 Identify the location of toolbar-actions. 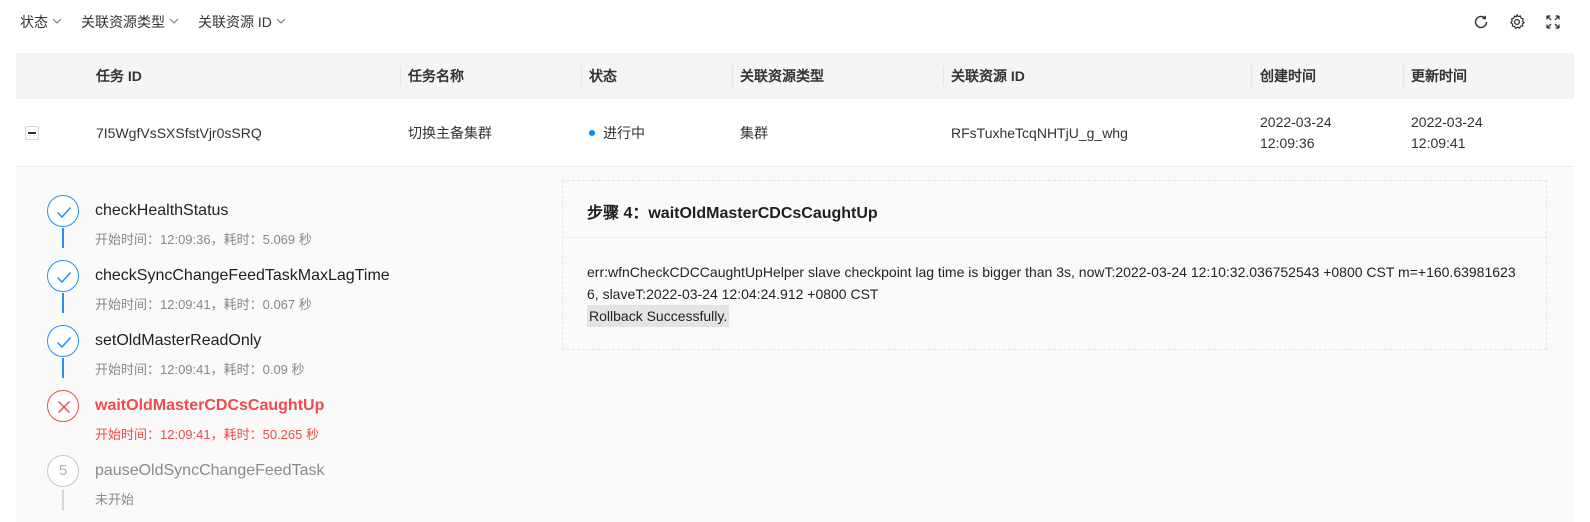
(1517, 22).